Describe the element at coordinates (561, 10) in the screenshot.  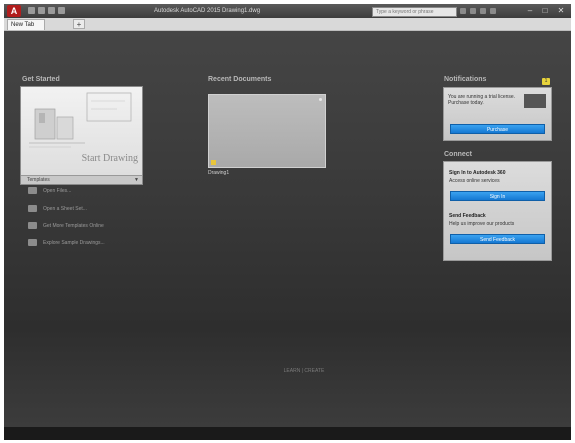
I see `close-button: ✕` at that location.